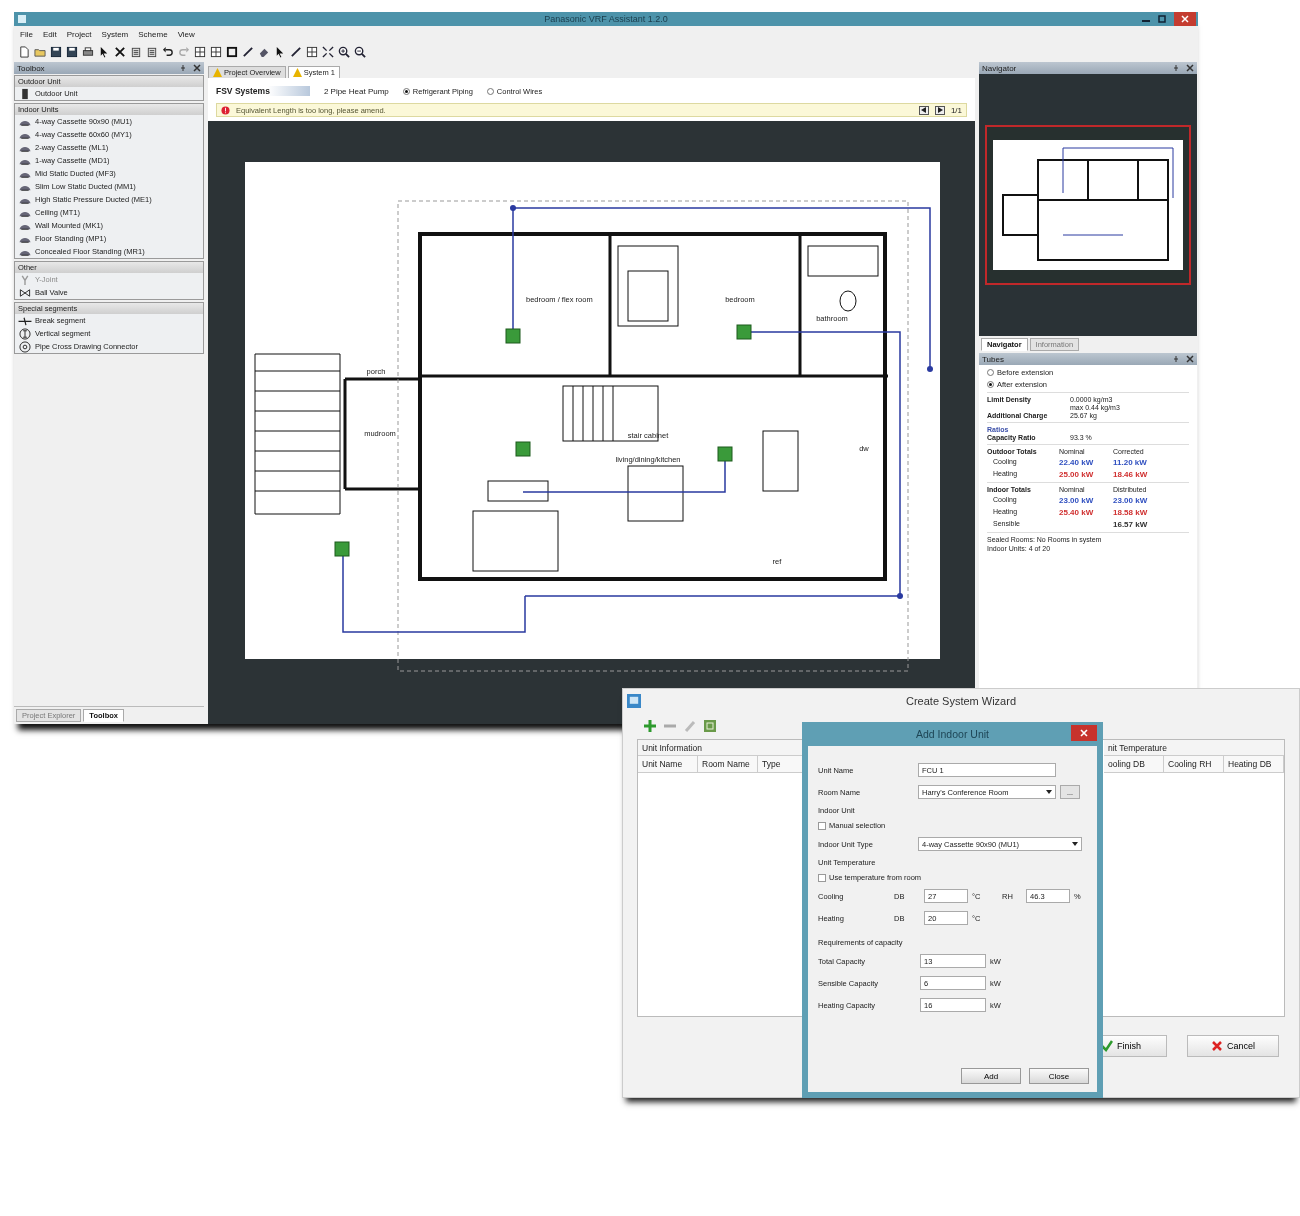 This screenshot has width=1300, height=1216. Describe the element at coordinates (1130, 512) in the screenshot. I see `total-value: 18.58 kW` at that location.